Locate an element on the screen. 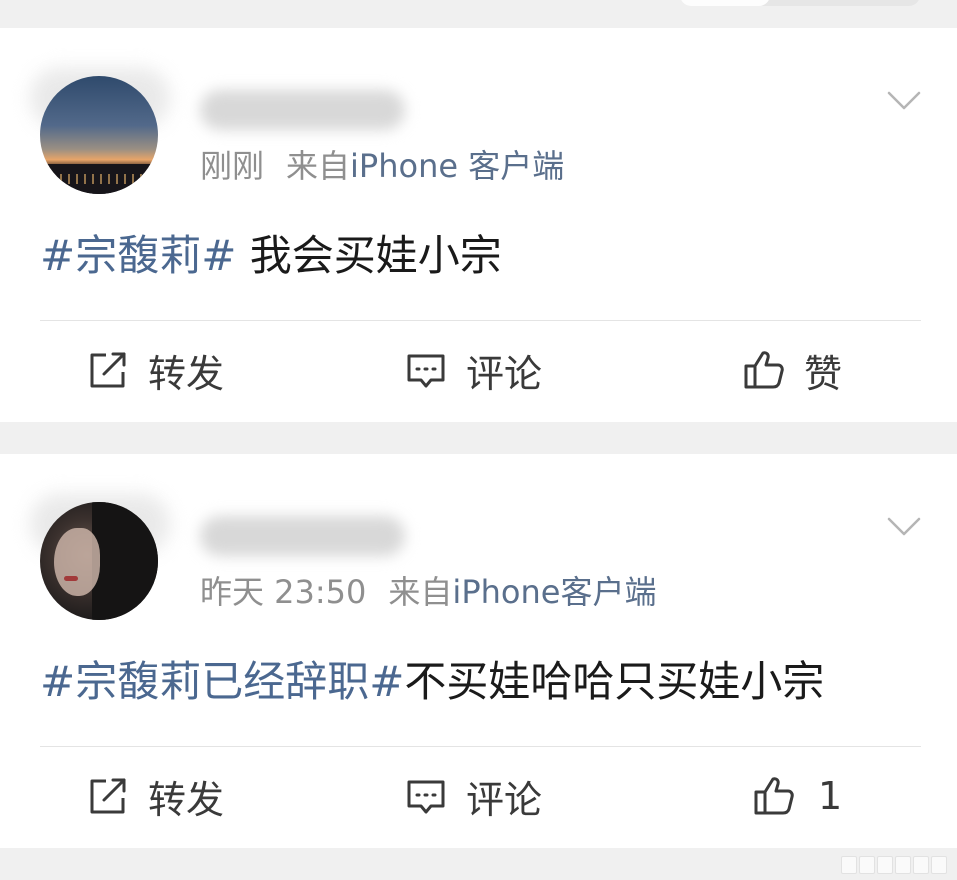 The height and width of the screenshot is (880, 957). source-client: iPhone客户端 is located at coordinates (554, 592).